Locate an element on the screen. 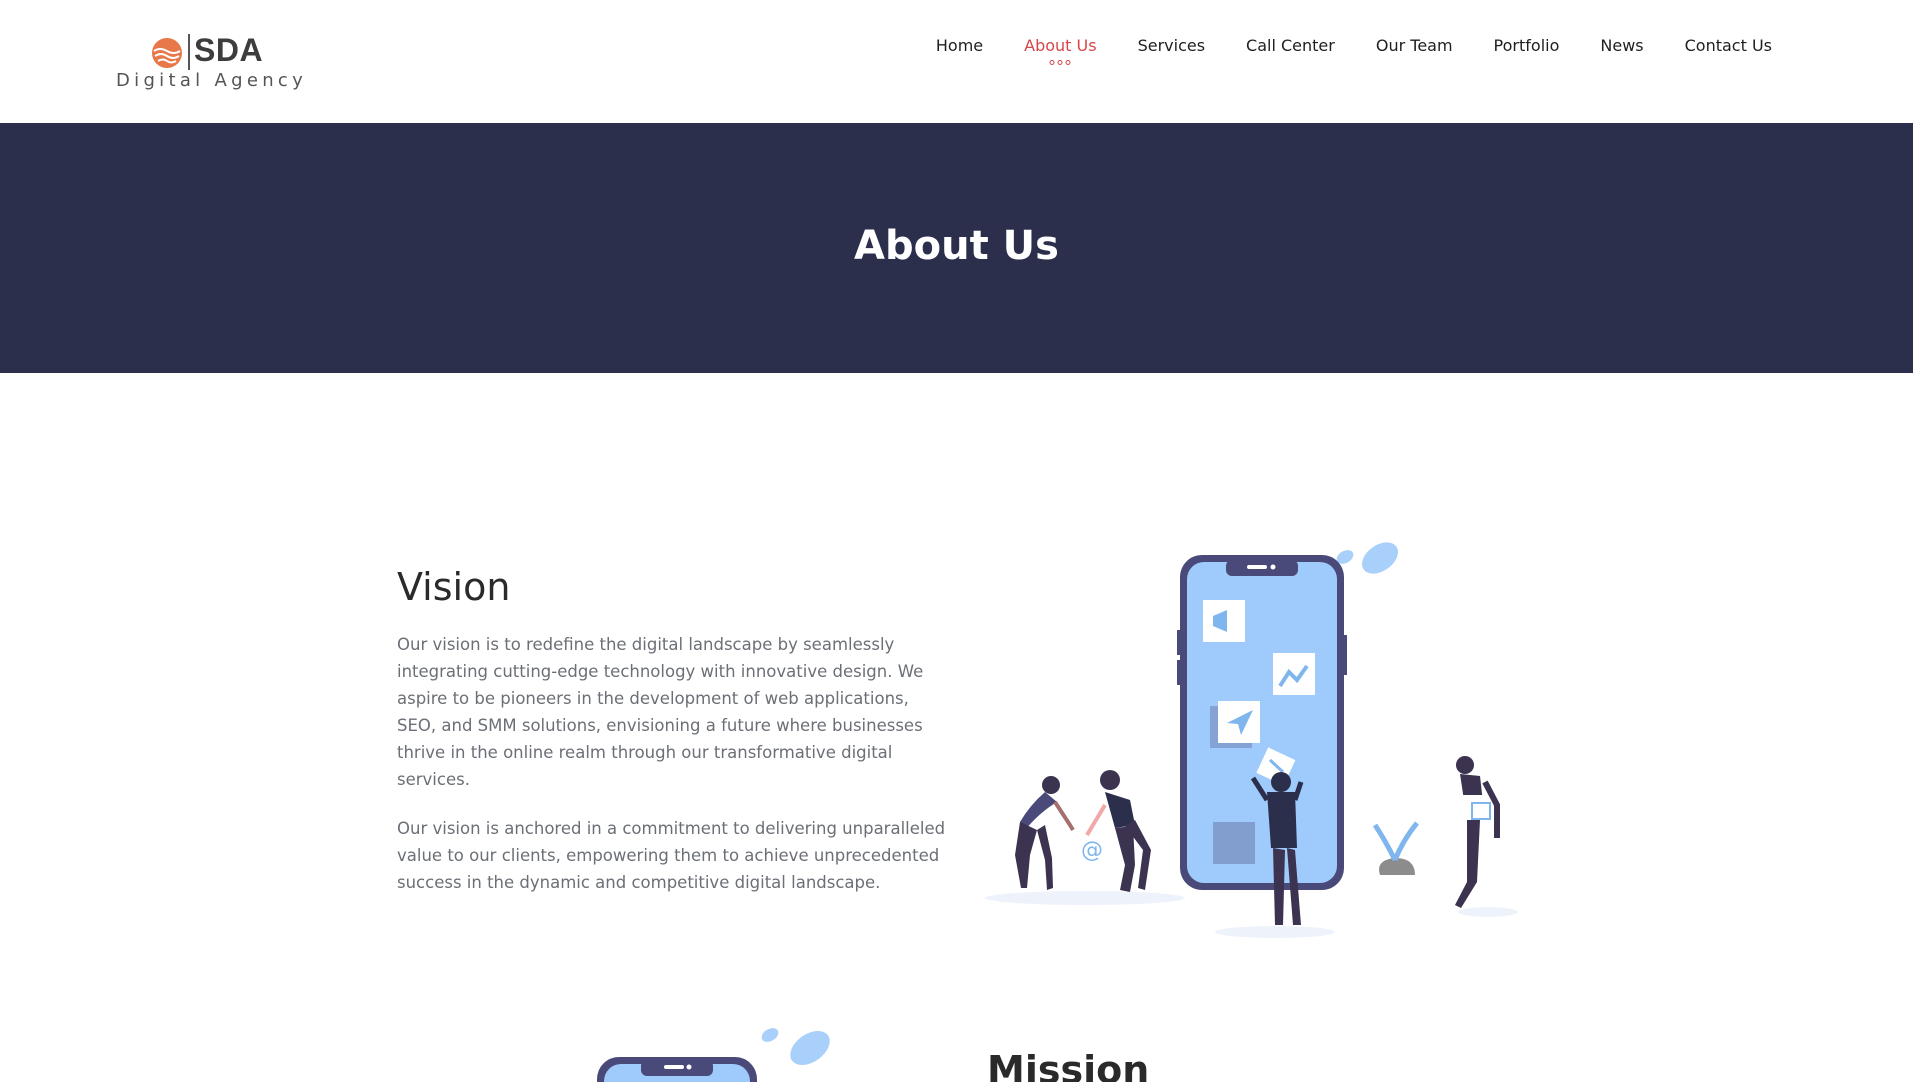  person-left-woman is located at coordinates (1045, 833).